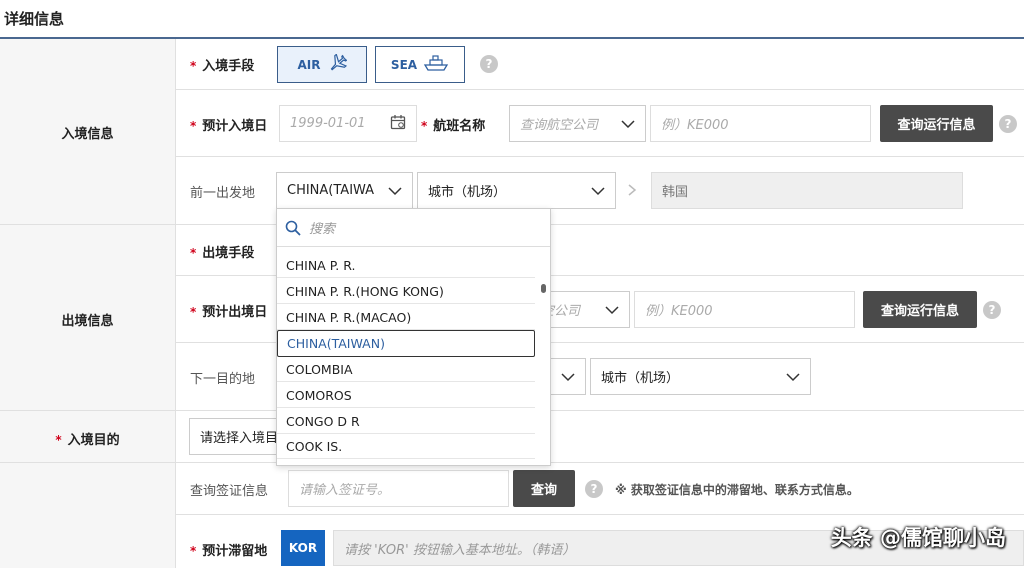 Image resolution: width=1024 pixels, height=568 pixels. Describe the element at coordinates (235, 312) in the screenshot. I see `exit-date-text: 预计出境日` at that location.